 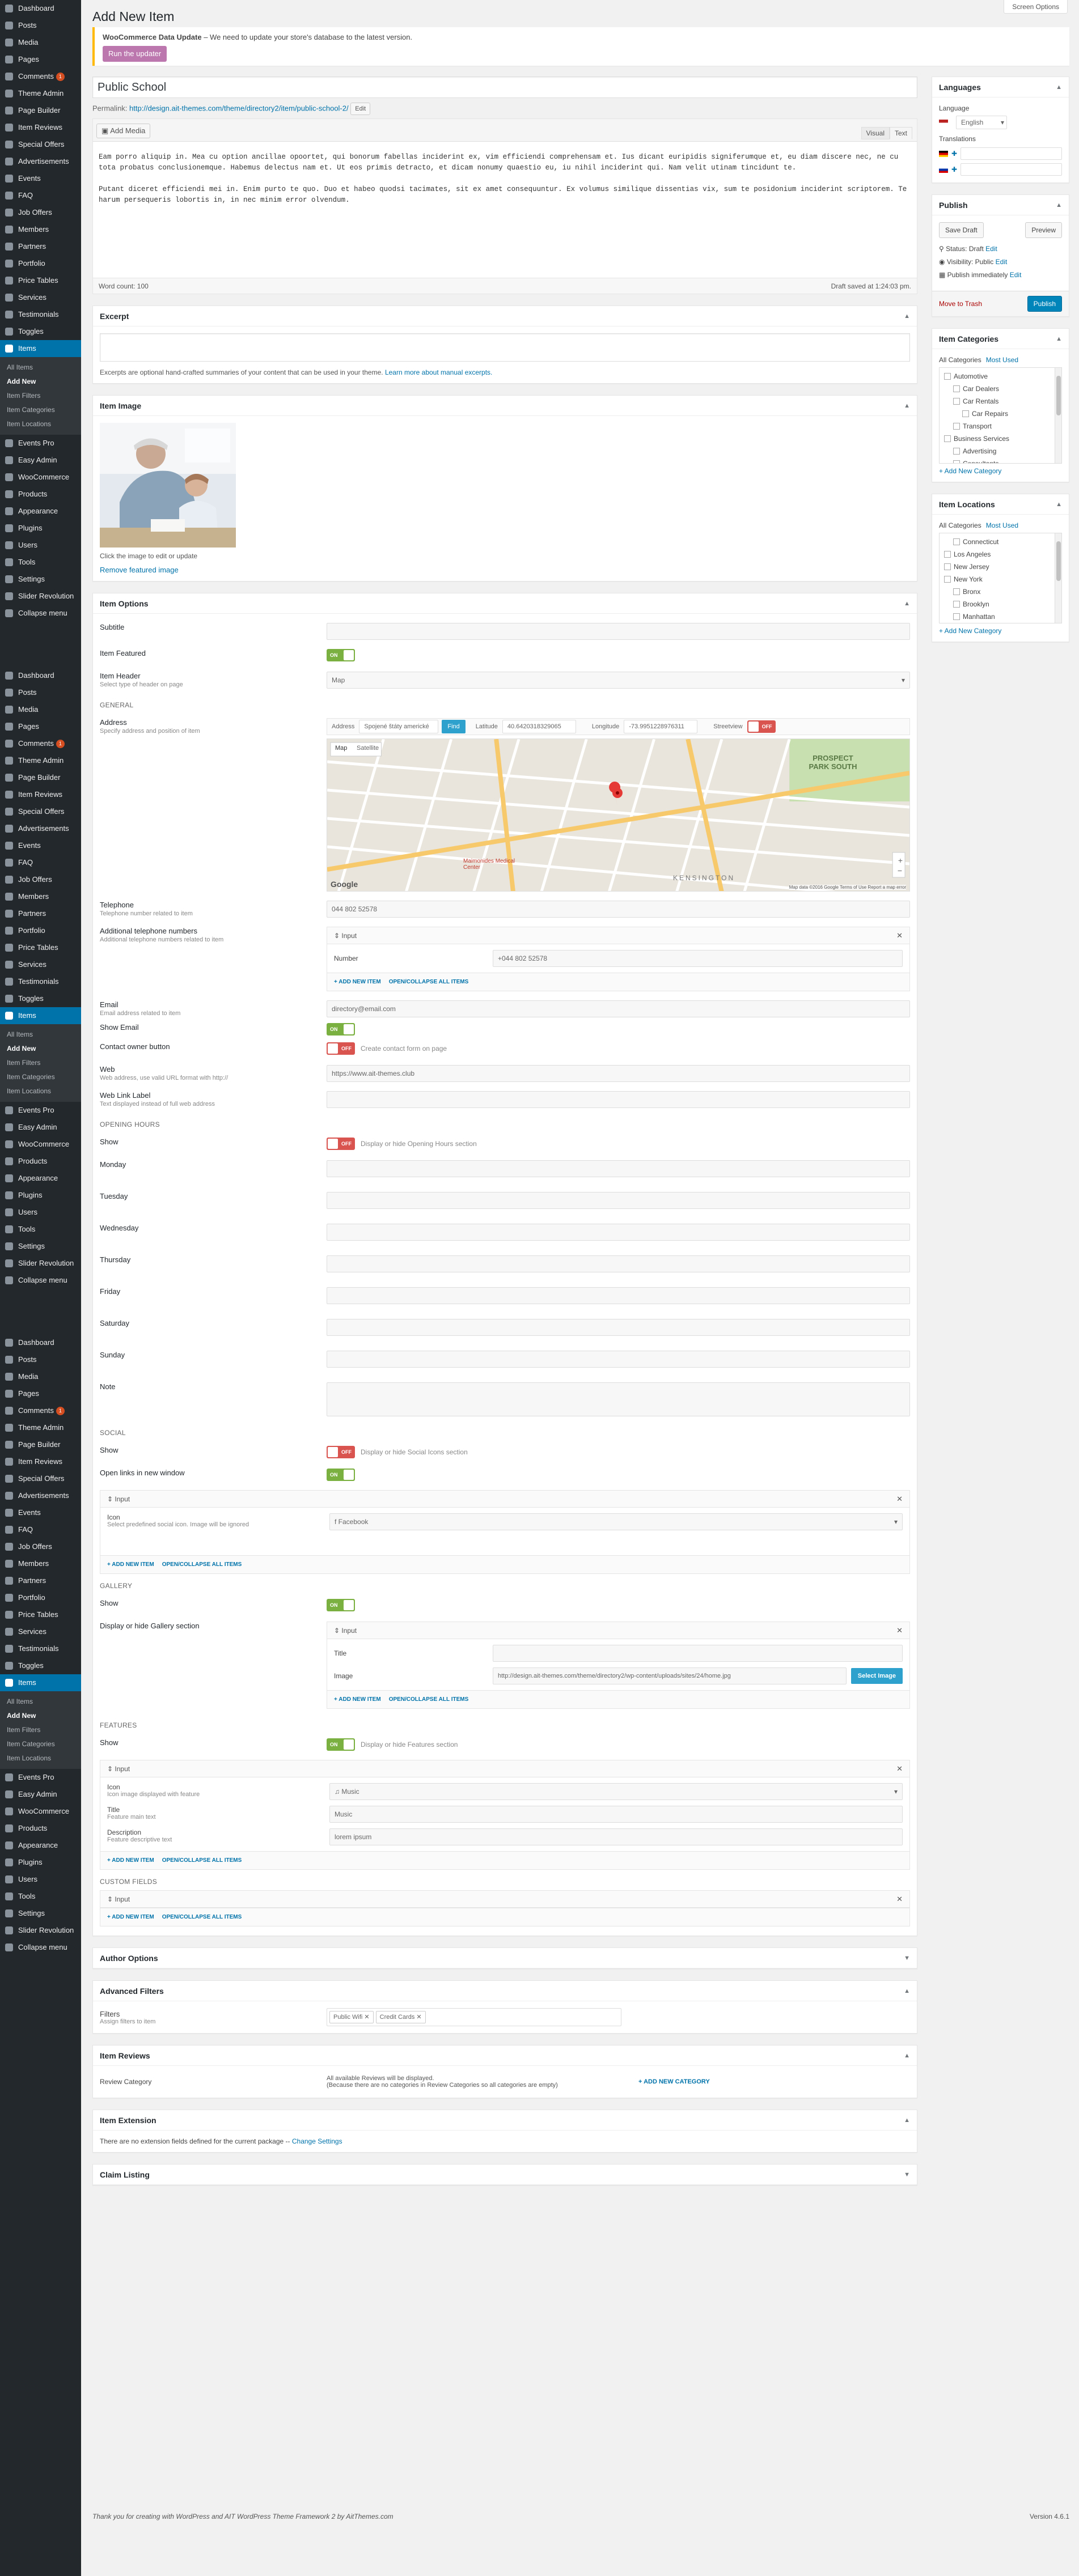 I want to click on category-checkbox-item: Business Services, so click(x=1001, y=438).